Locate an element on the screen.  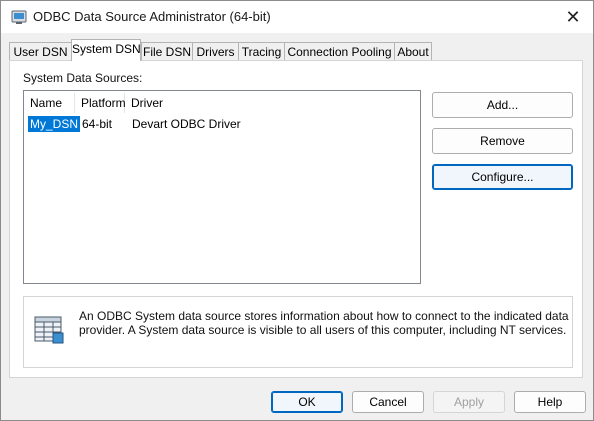
ok-button: OK is located at coordinates (307, 402).